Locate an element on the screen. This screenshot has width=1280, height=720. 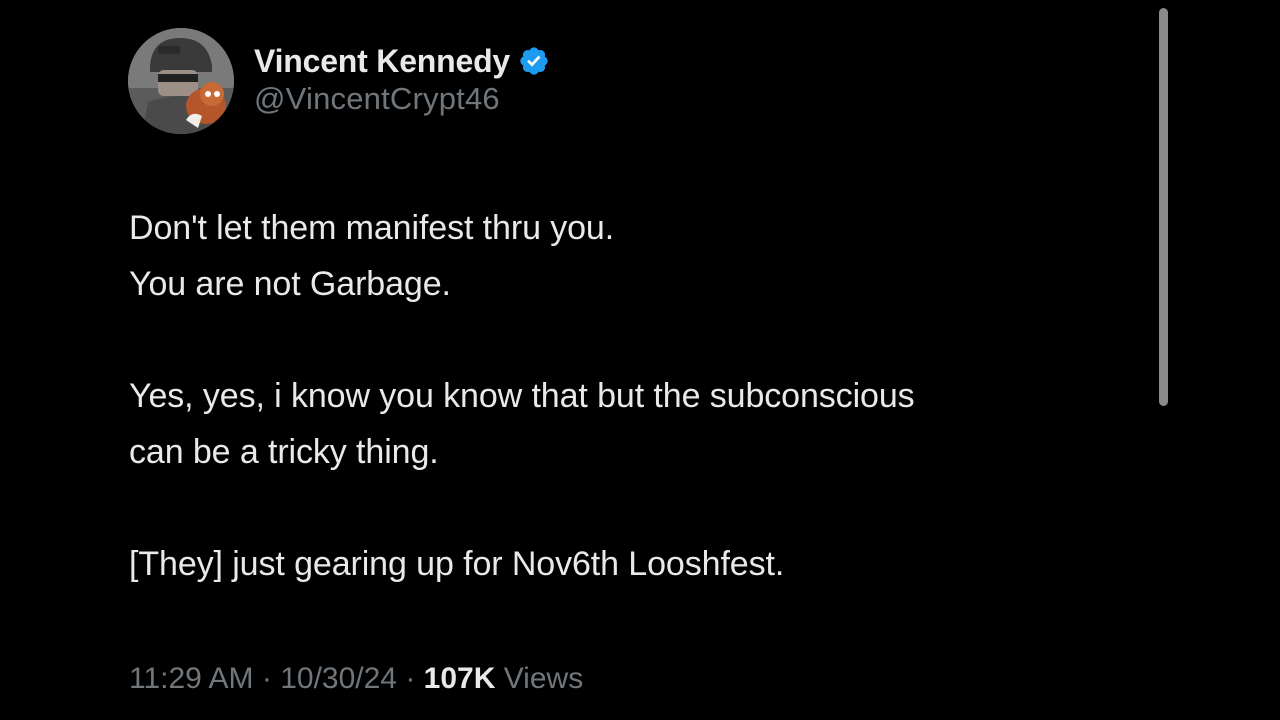
avatar-photo-icon is located at coordinates (181, 81).